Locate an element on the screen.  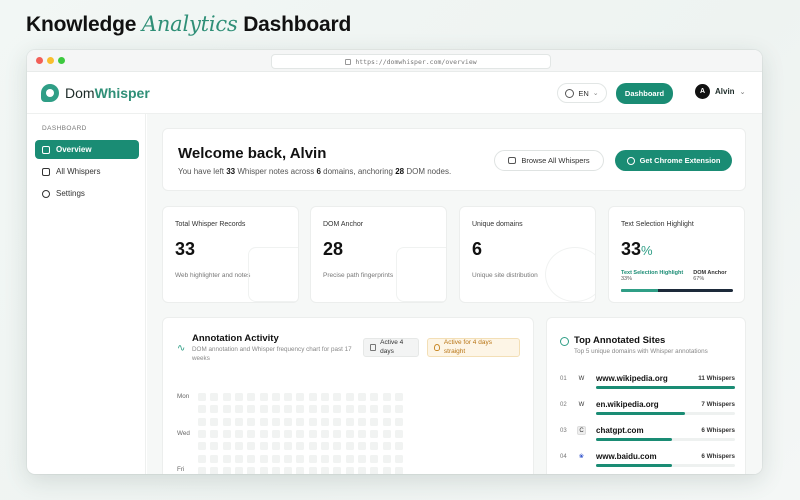
active-days-badge: Active 4 days is located at coordinates (391, 347).